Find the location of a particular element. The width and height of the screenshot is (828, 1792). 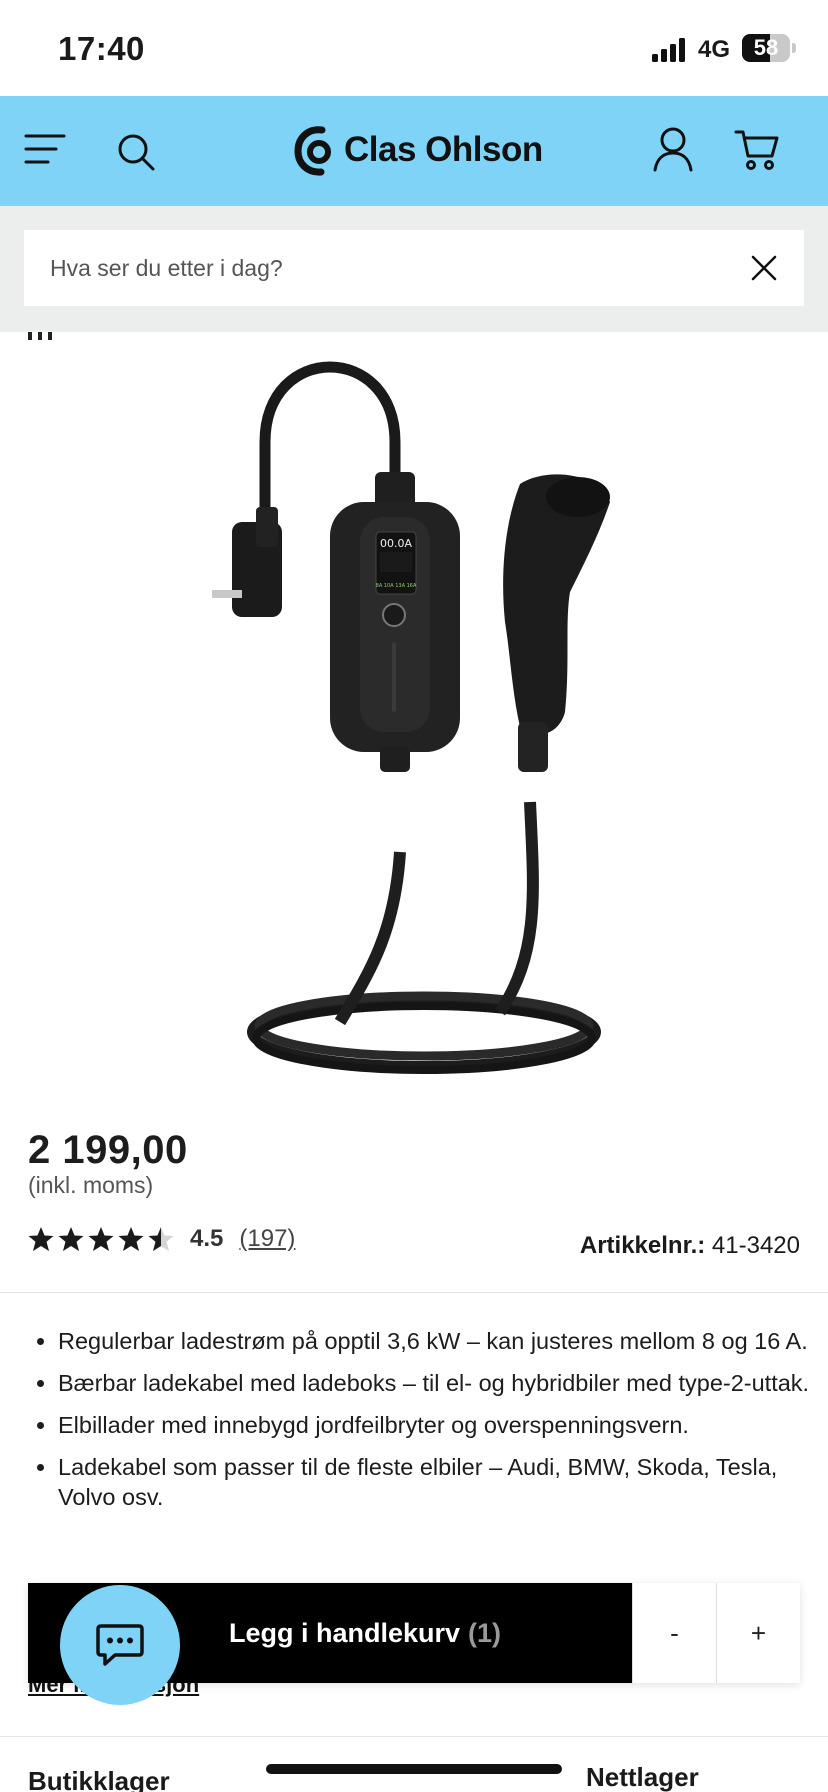

increase-quantity-button: + is located at coordinates (758, 1633).